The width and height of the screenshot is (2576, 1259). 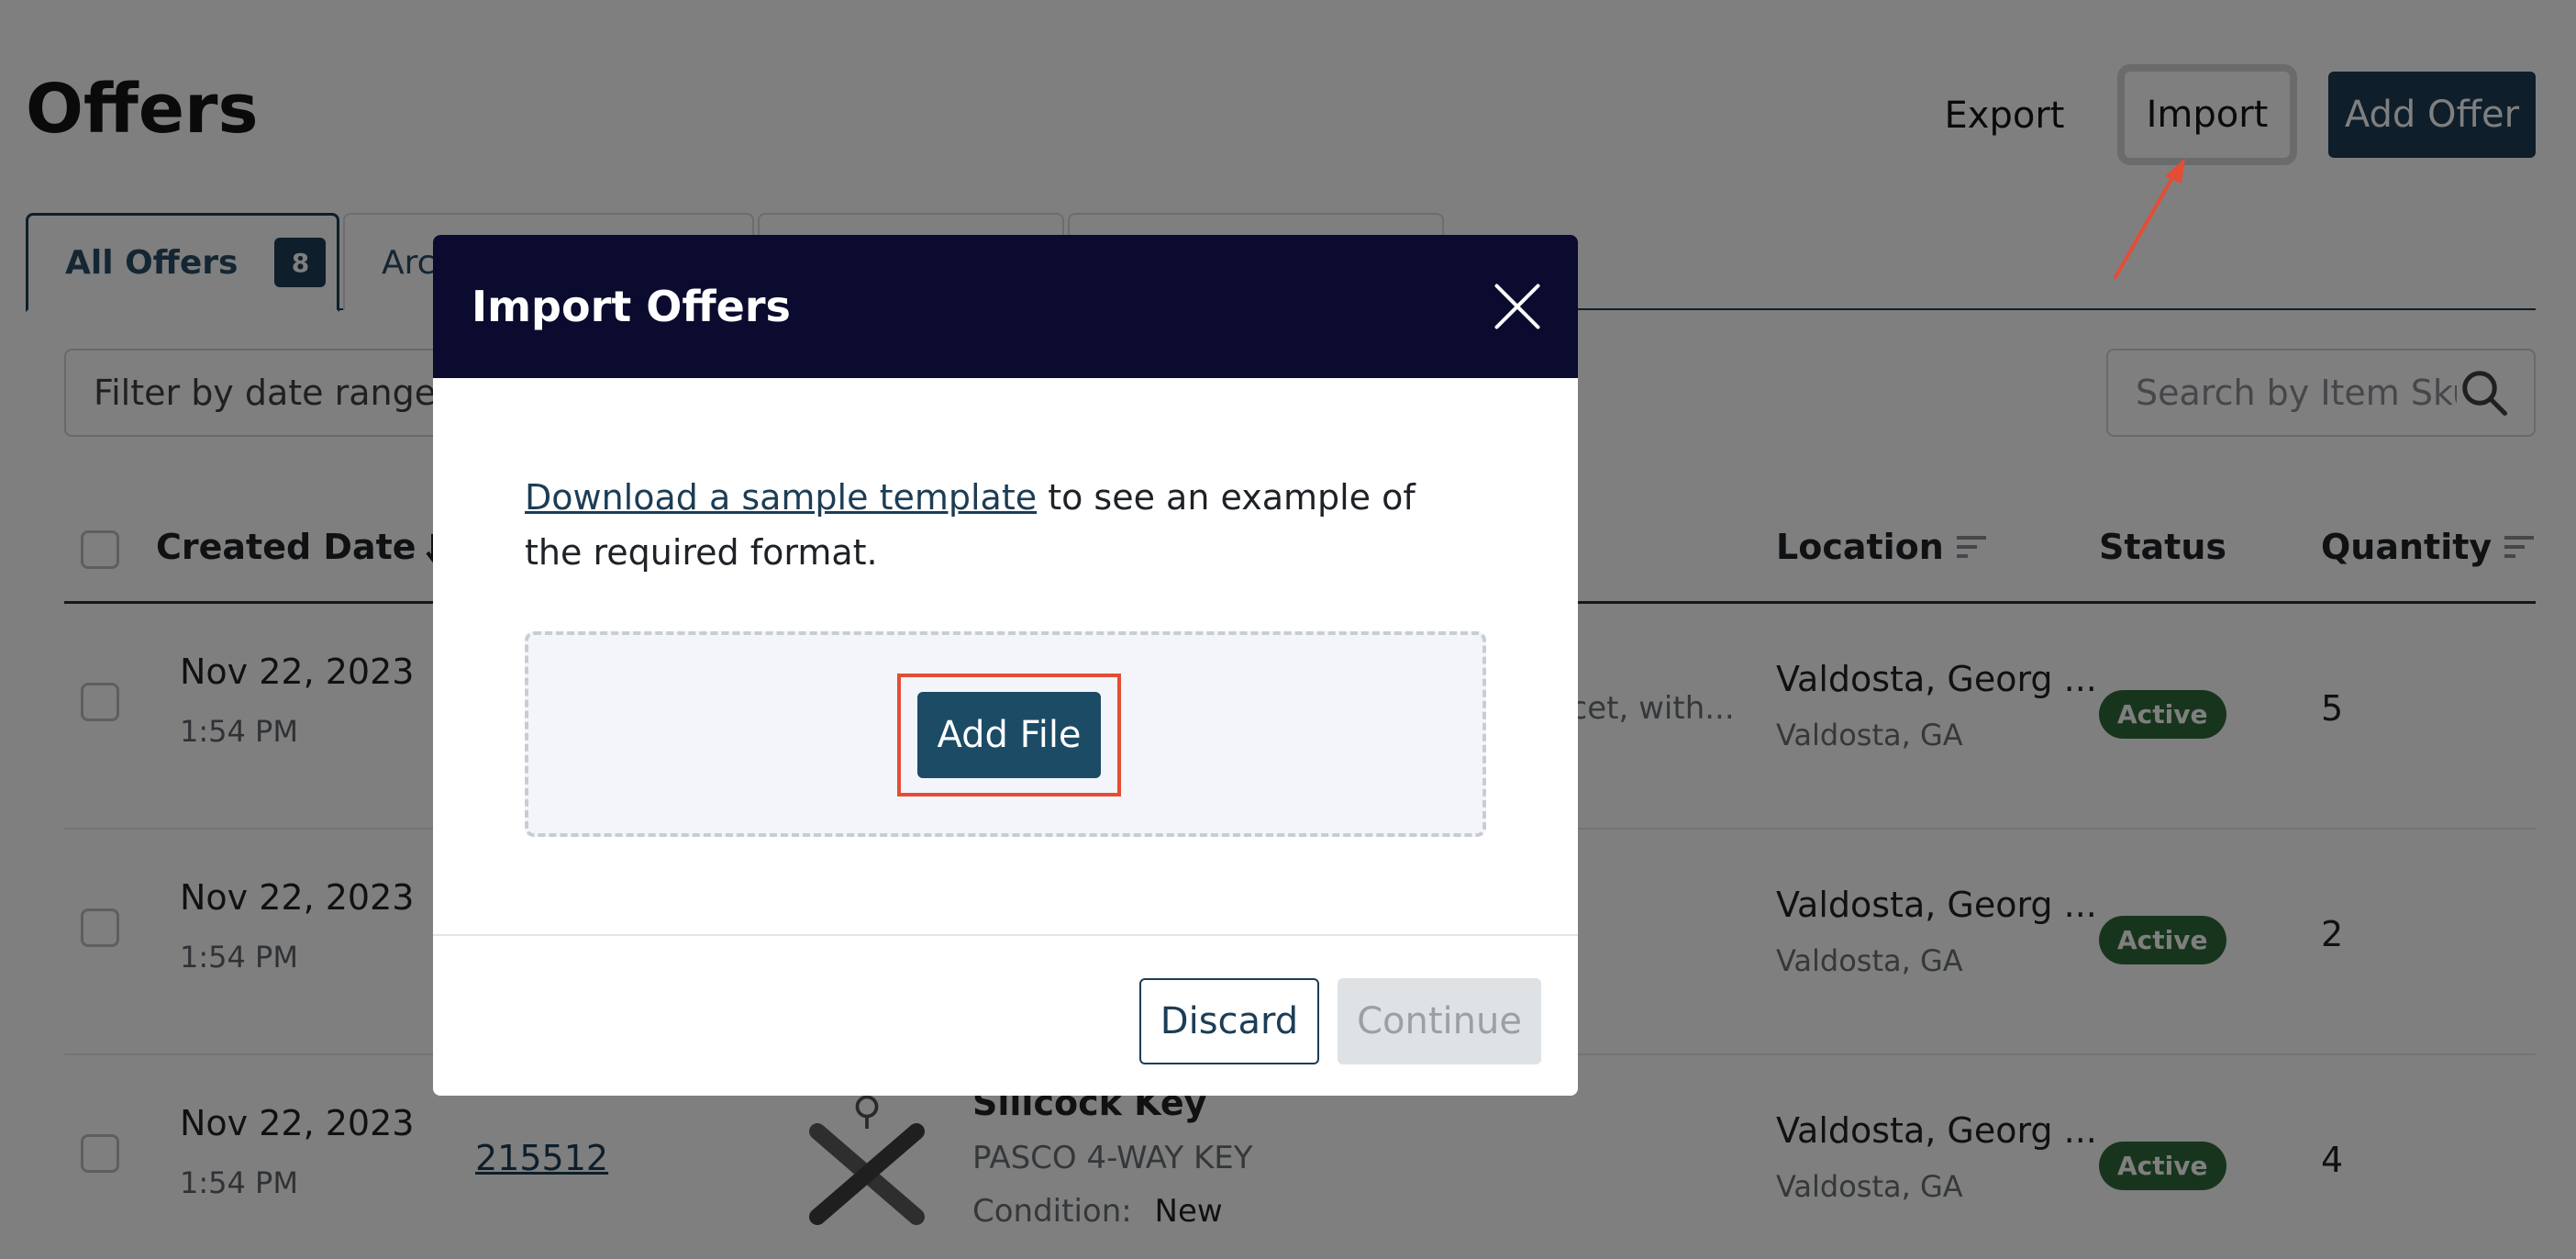 I want to click on close-button, so click(x=1517, y=306).